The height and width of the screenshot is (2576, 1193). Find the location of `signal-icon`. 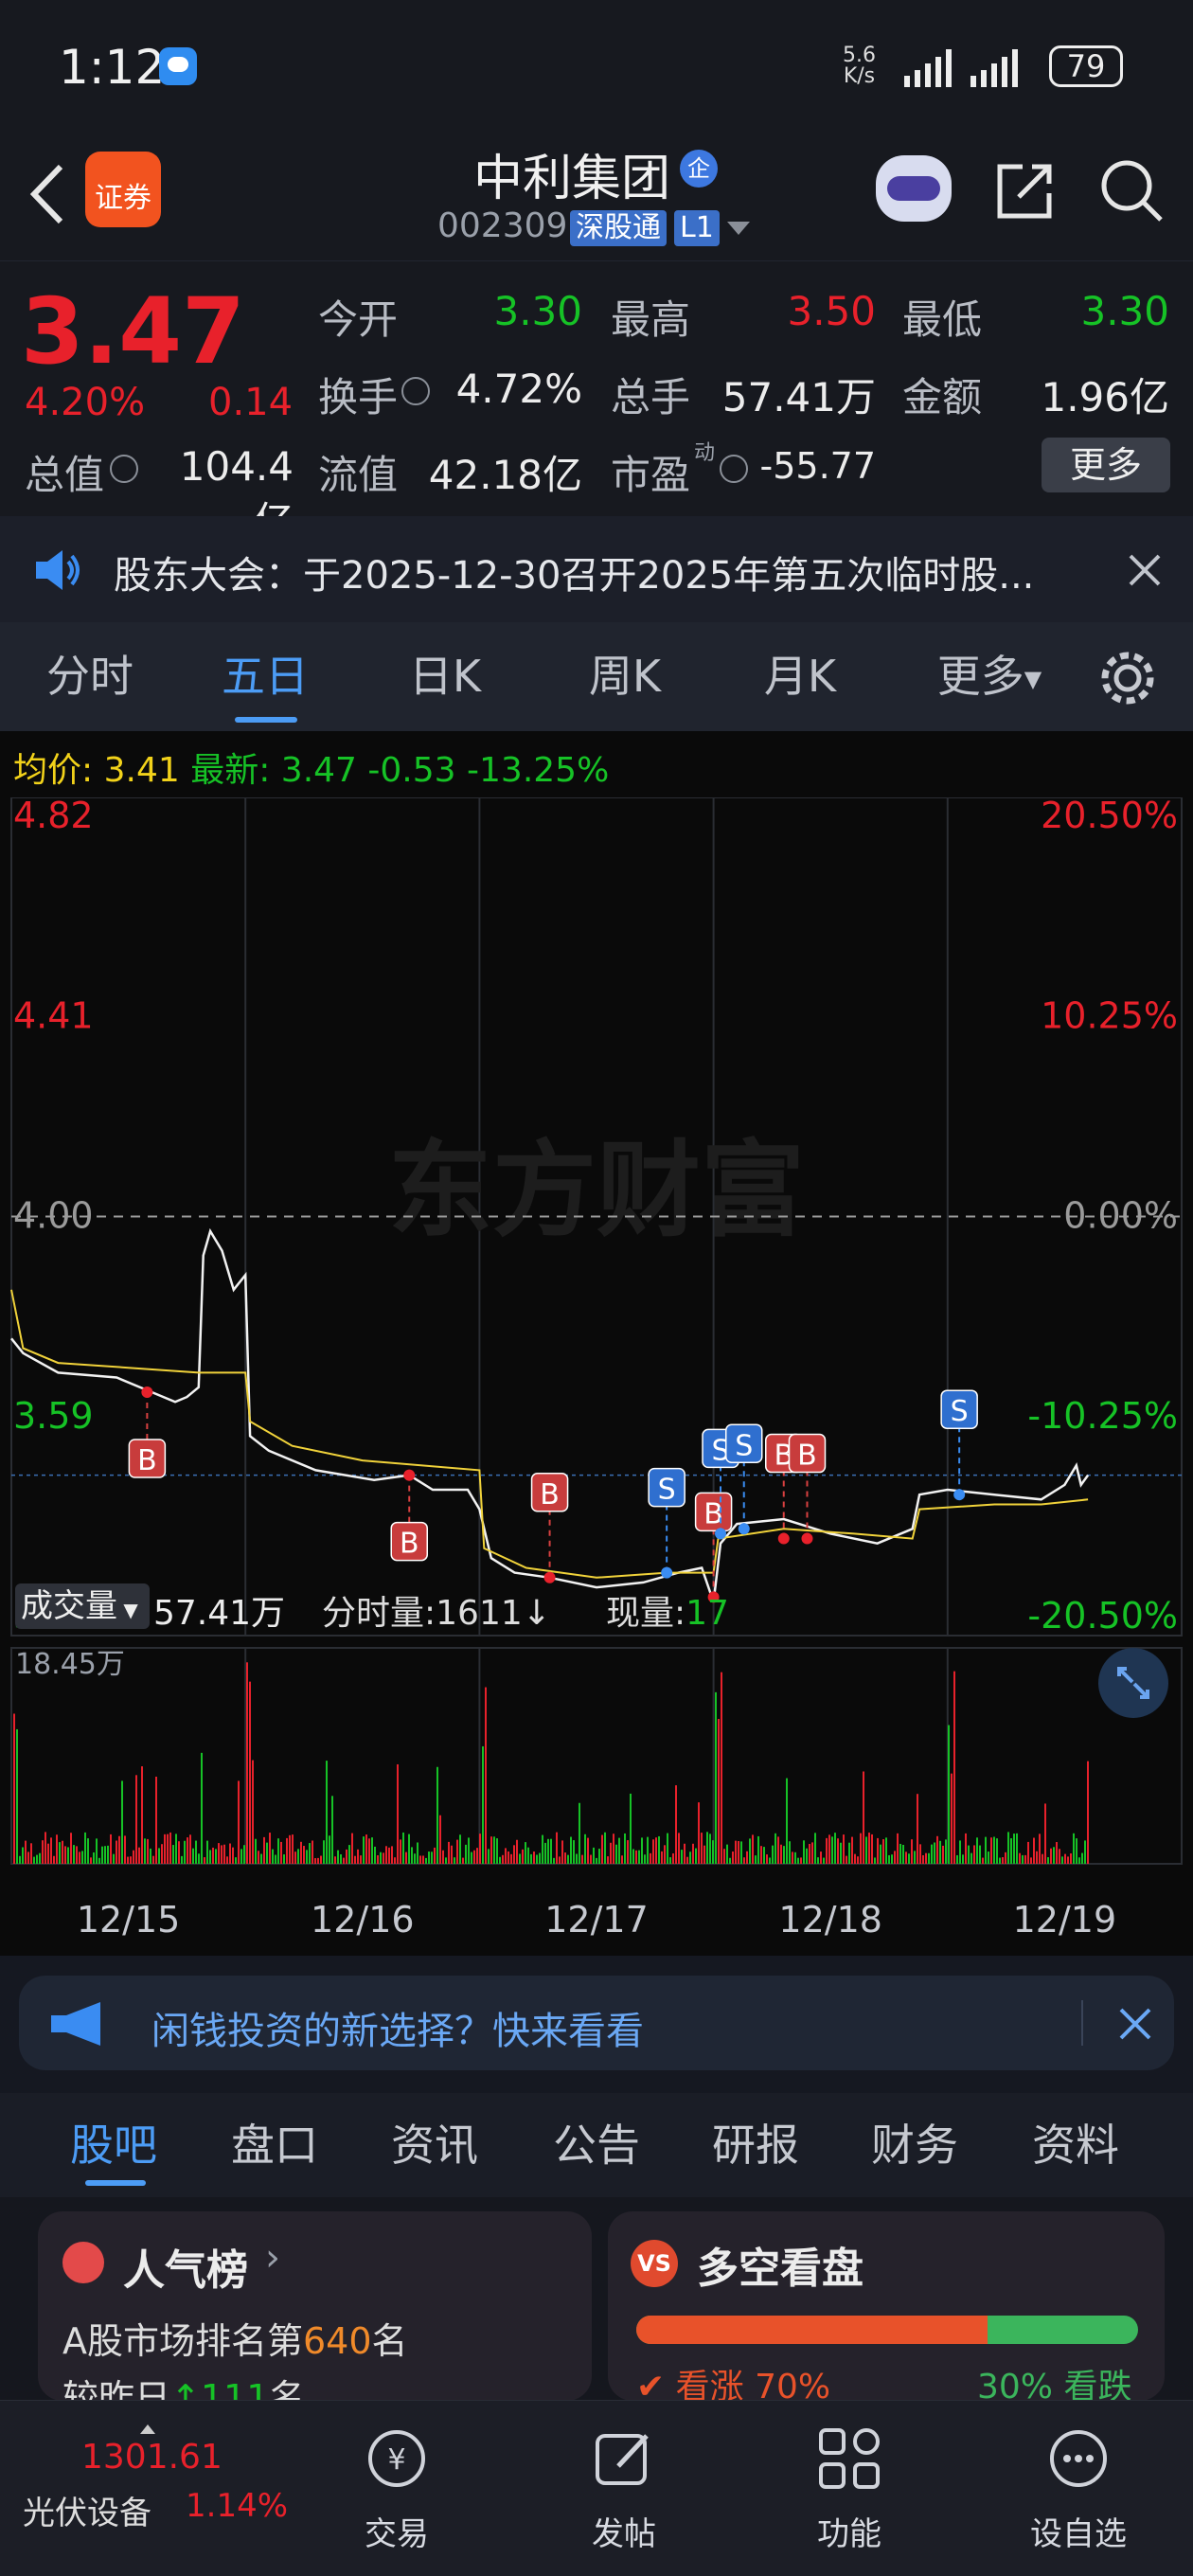

signal-icon is located at coordinates (961, 68).